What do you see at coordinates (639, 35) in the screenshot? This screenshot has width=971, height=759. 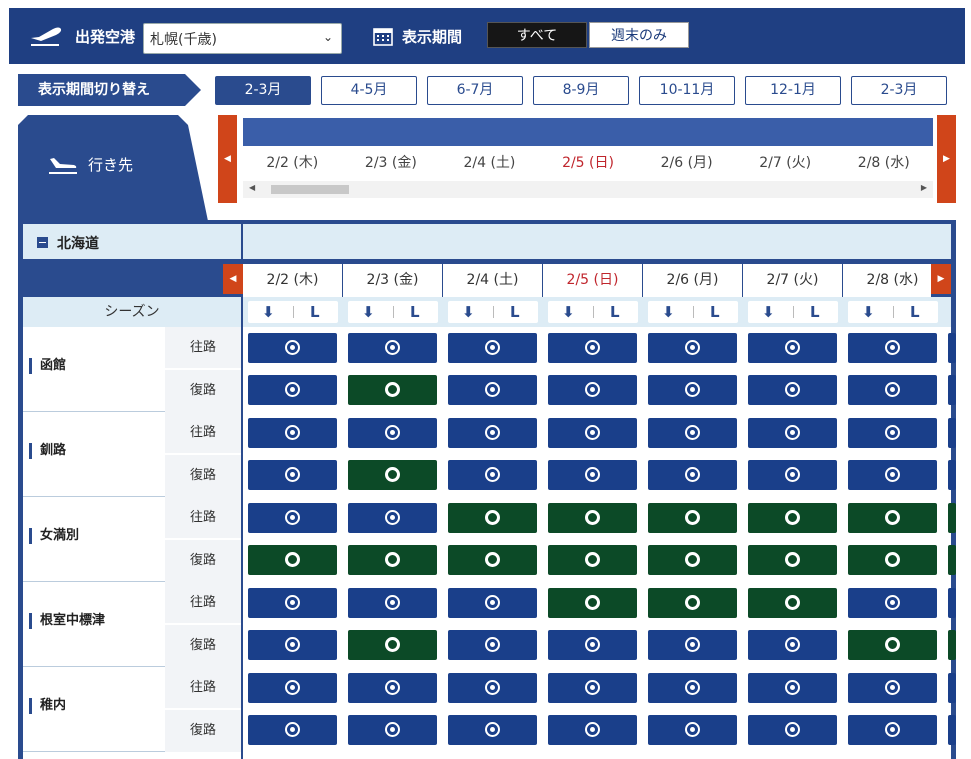 I see `weekend-only-button: 週末のみ` at bounding box center [639, 35].